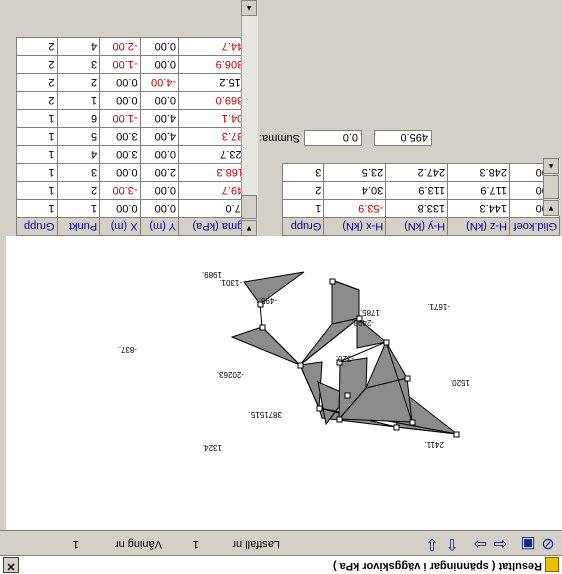  I want to click on stress-label: -837., so click(128, 349).